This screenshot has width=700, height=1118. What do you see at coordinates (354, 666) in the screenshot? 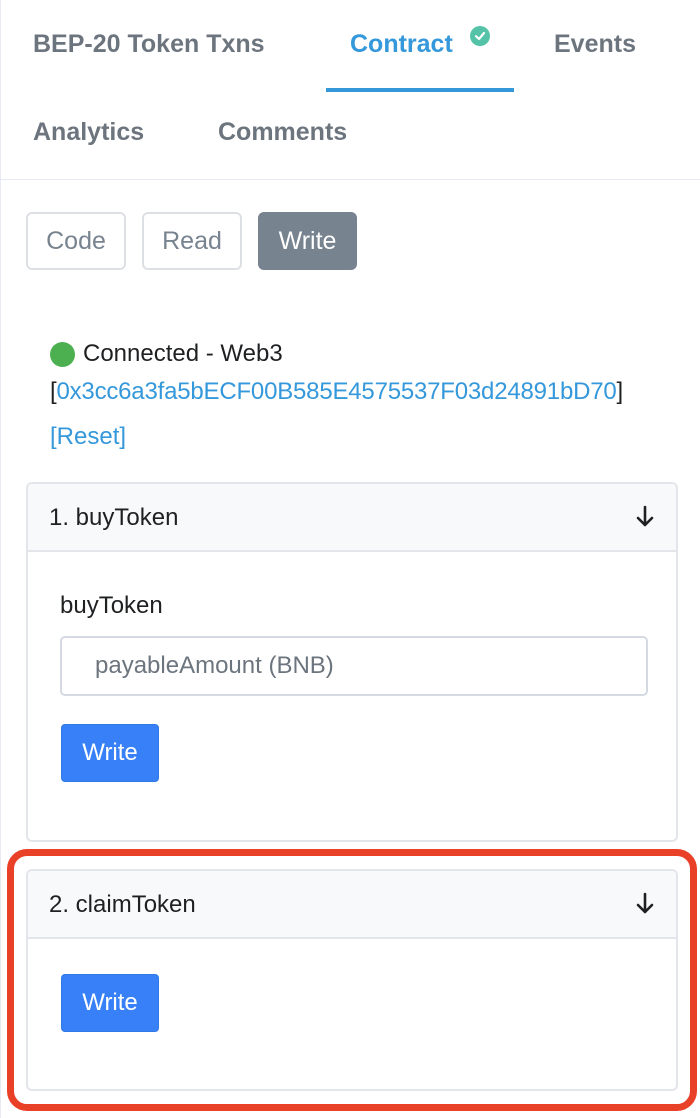
I see `payable-amount-input` at bounding box center [354, 666].